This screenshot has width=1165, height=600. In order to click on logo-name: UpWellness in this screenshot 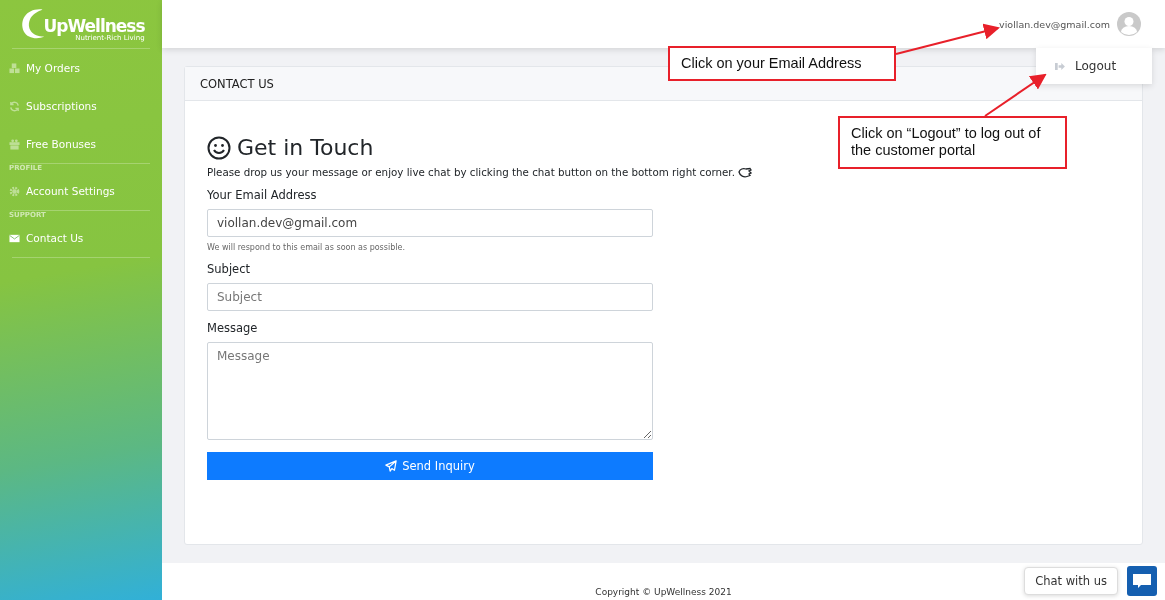, I will do `click(94, 26)`.